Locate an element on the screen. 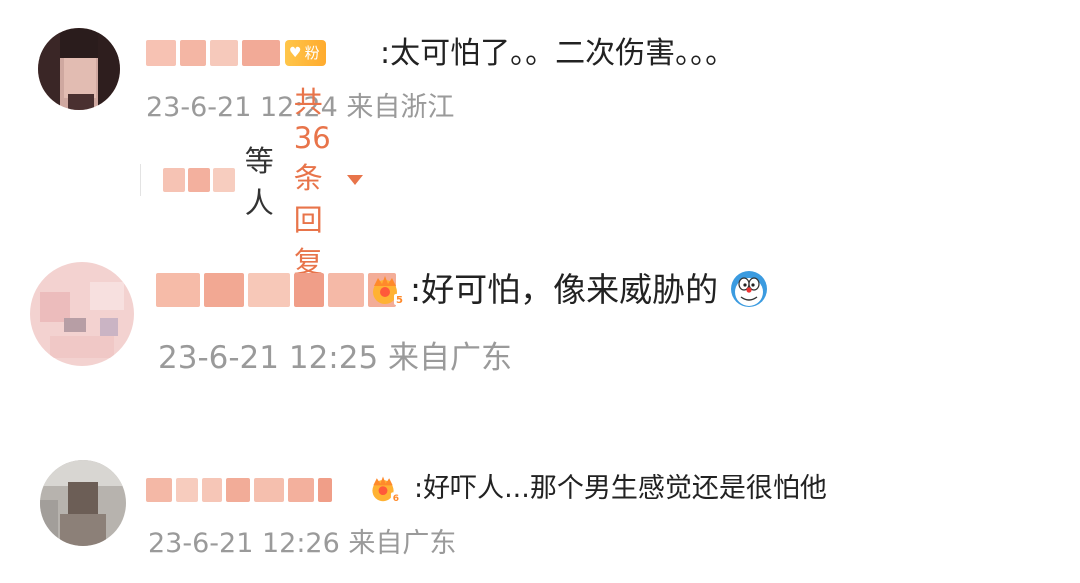  replies-suffix: 等人 is located at coordinates (259, 182).